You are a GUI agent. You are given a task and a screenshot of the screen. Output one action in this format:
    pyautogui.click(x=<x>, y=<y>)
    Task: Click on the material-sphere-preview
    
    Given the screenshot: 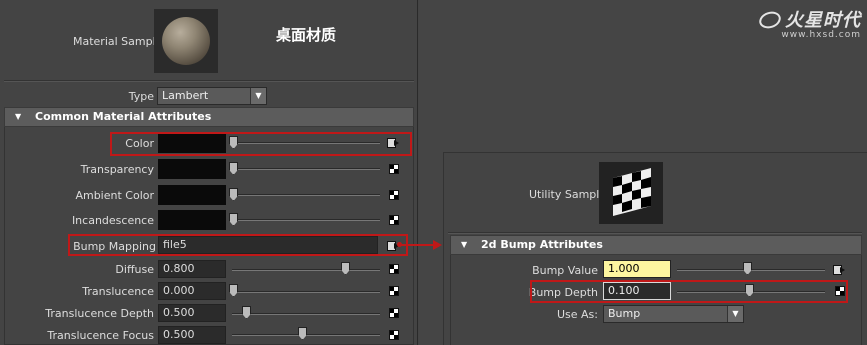 What is the action you would take?
    pyautogui.click(x=186, y=41)
    